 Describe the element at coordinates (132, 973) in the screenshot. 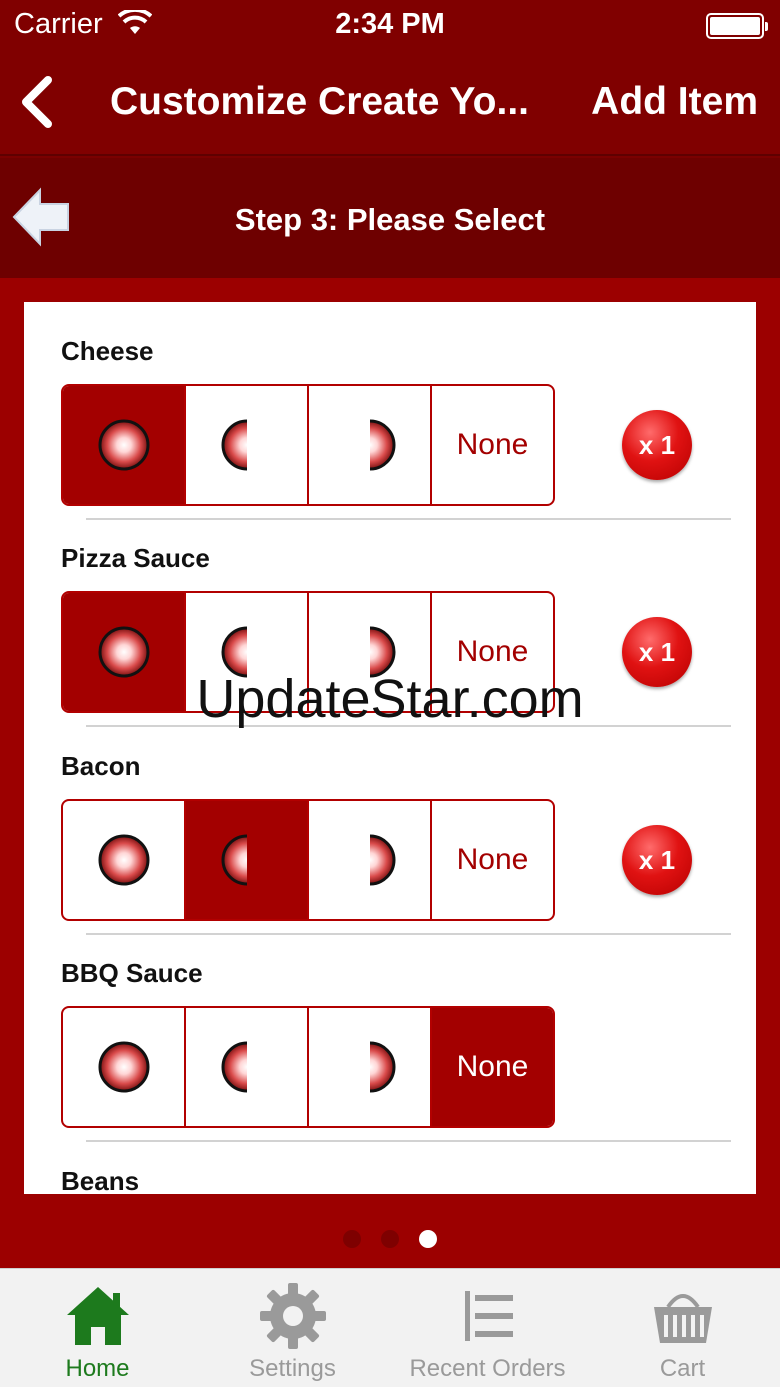

I see `topping-name: BBQ Sauce` at that location.